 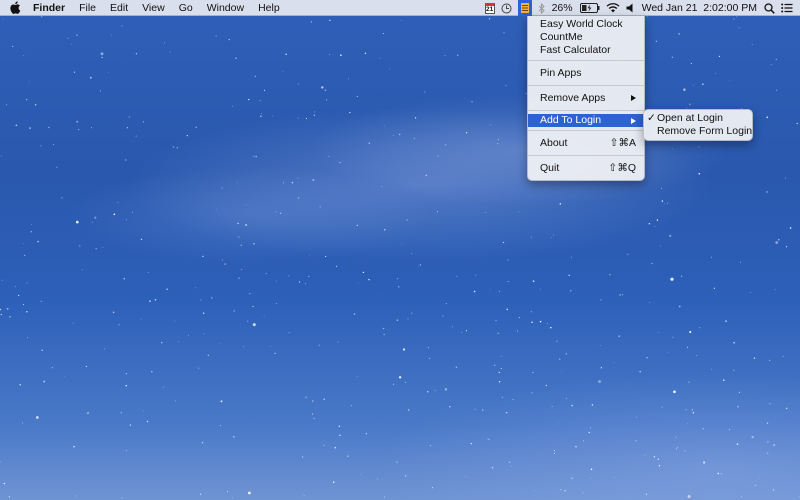 What do you see at coordinates (586, 50) in the screenshot?
I see `menu-item-fast-calculator: Fast Calculator` at bounding box center [586, 50].